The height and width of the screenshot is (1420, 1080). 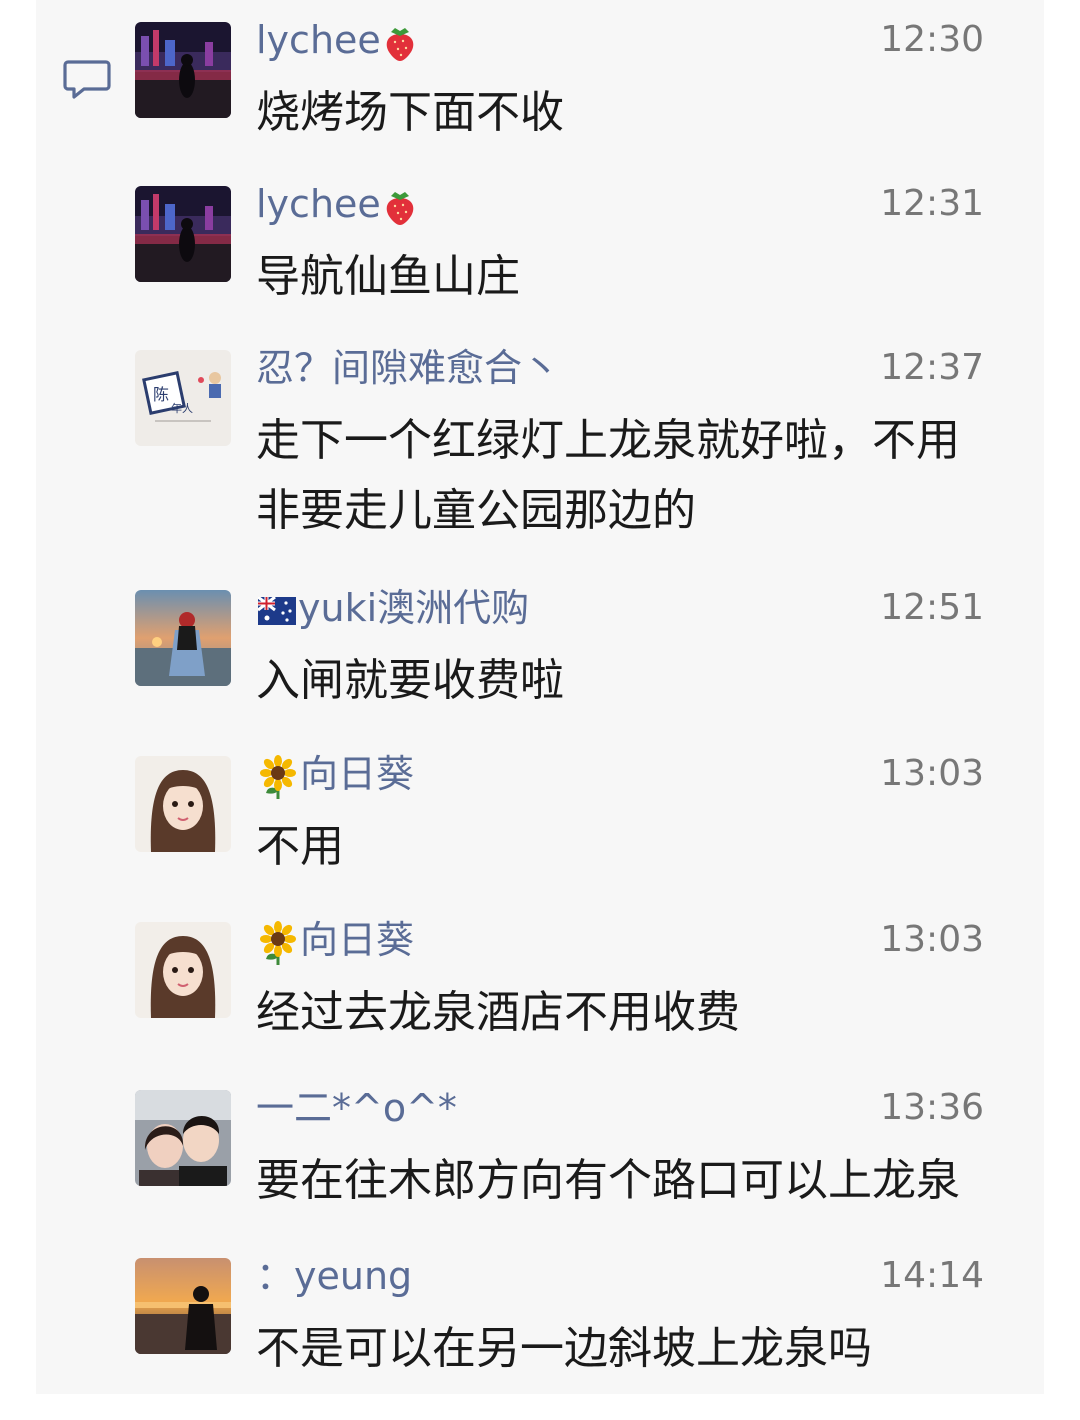 I want to click on message-text: 走下一个红绿灯上龙泉就好啦，不用非要走儿童公园那边的, so click(x=608, y=475).